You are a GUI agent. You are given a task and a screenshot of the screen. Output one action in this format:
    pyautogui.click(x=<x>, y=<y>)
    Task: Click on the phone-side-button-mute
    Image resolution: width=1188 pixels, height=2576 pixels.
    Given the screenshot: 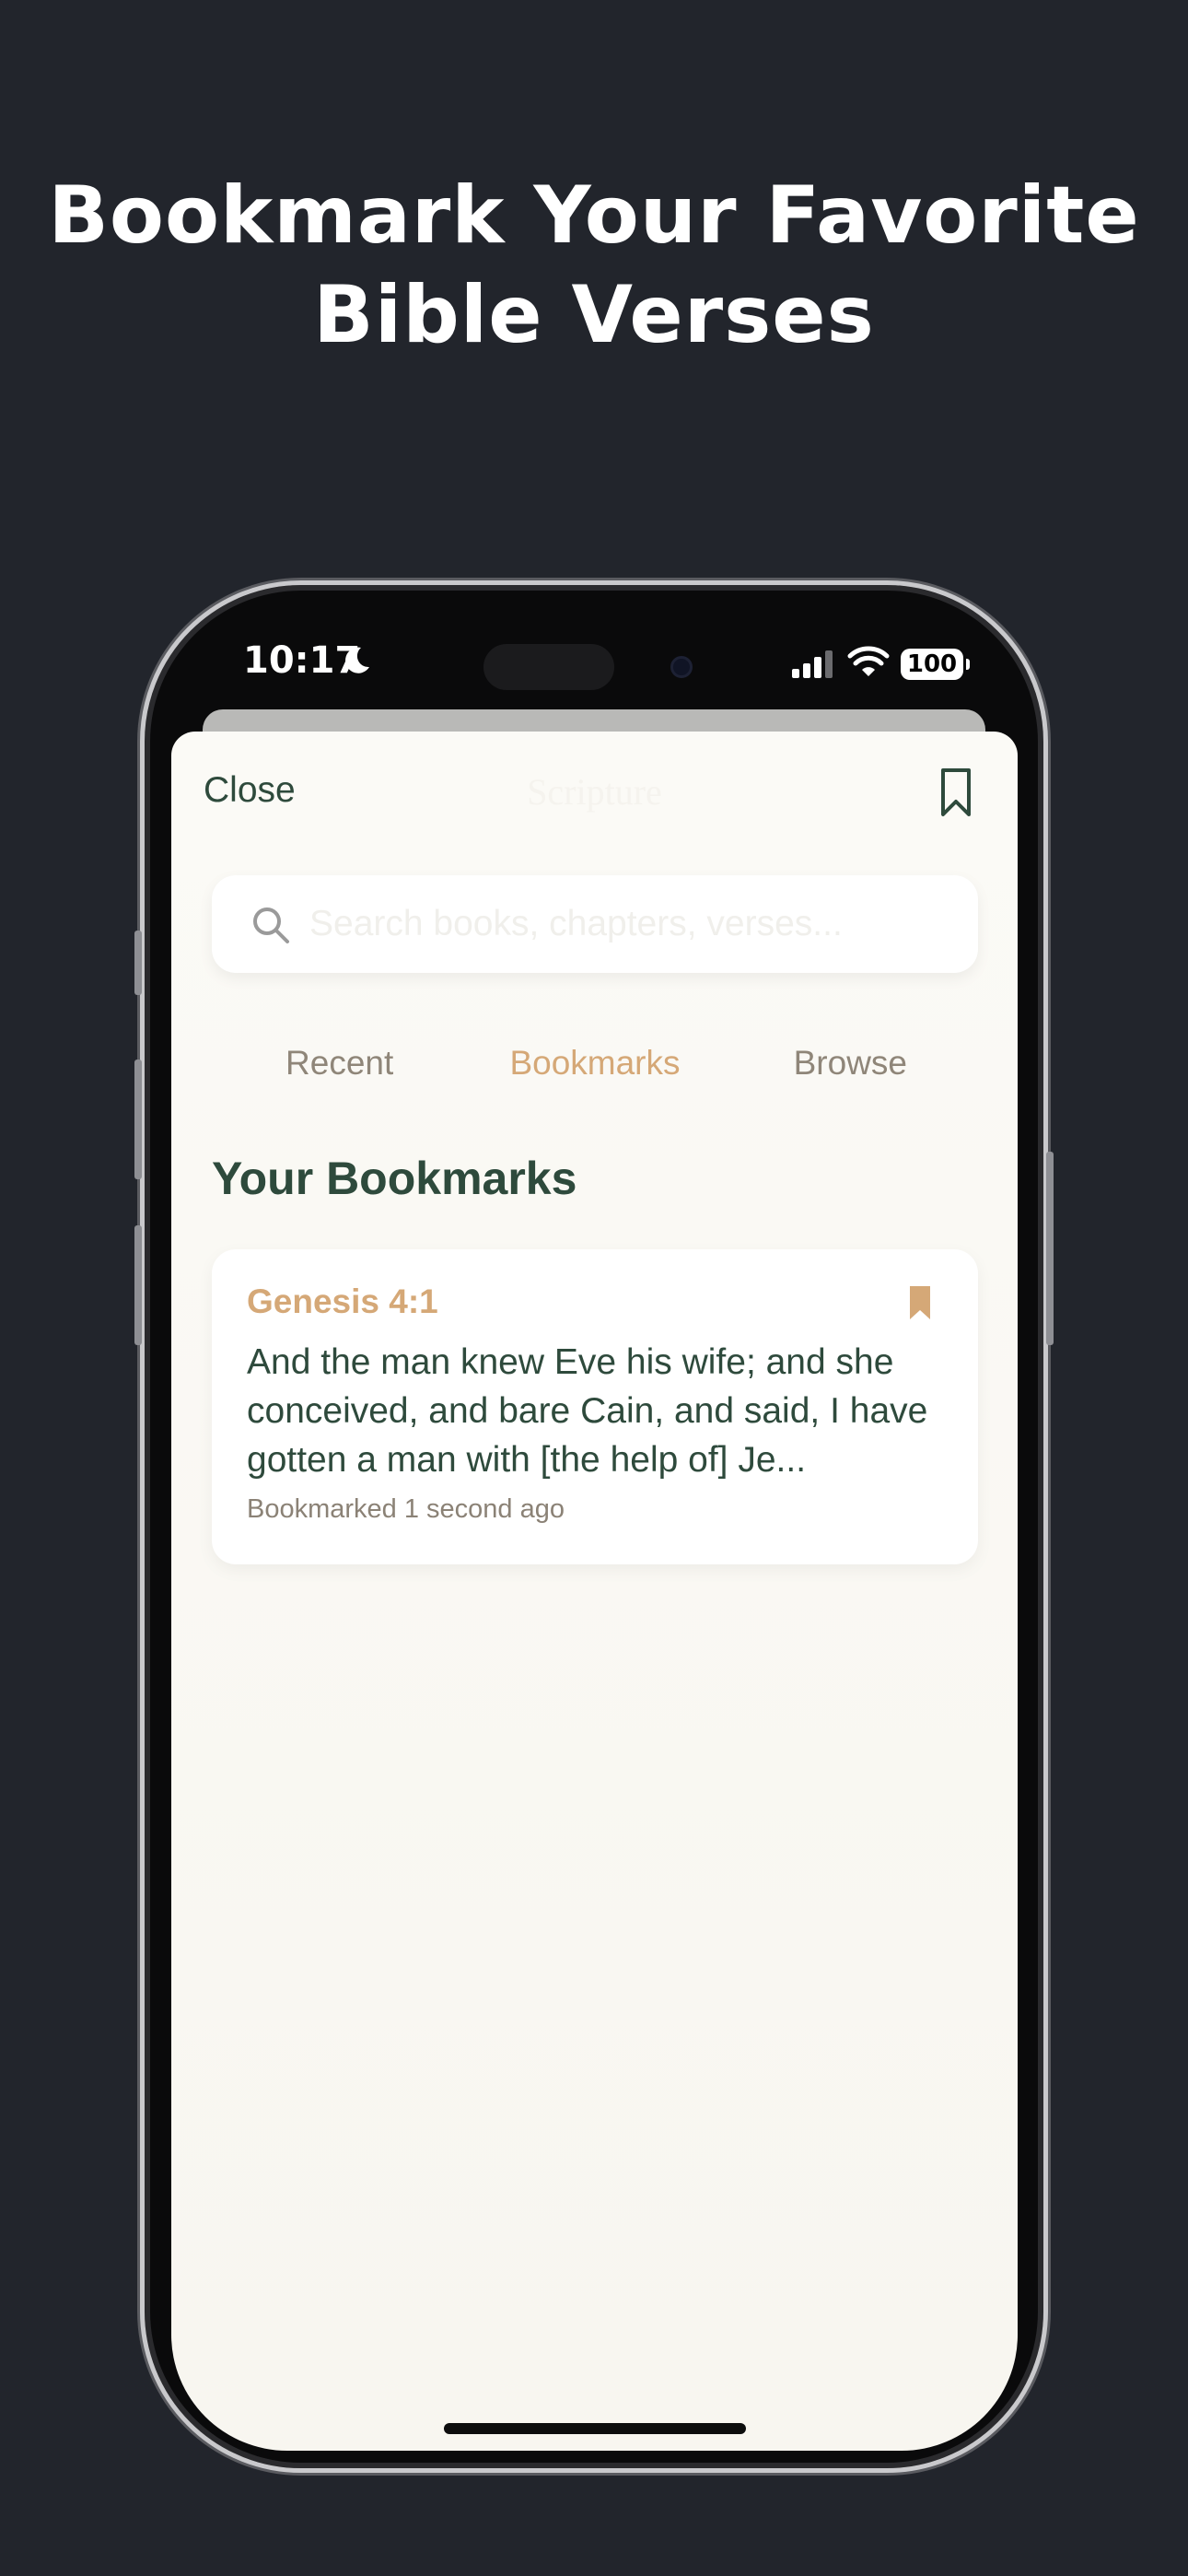 What is the action you would take?
    pyautogui.click(x=138, y=963)
    